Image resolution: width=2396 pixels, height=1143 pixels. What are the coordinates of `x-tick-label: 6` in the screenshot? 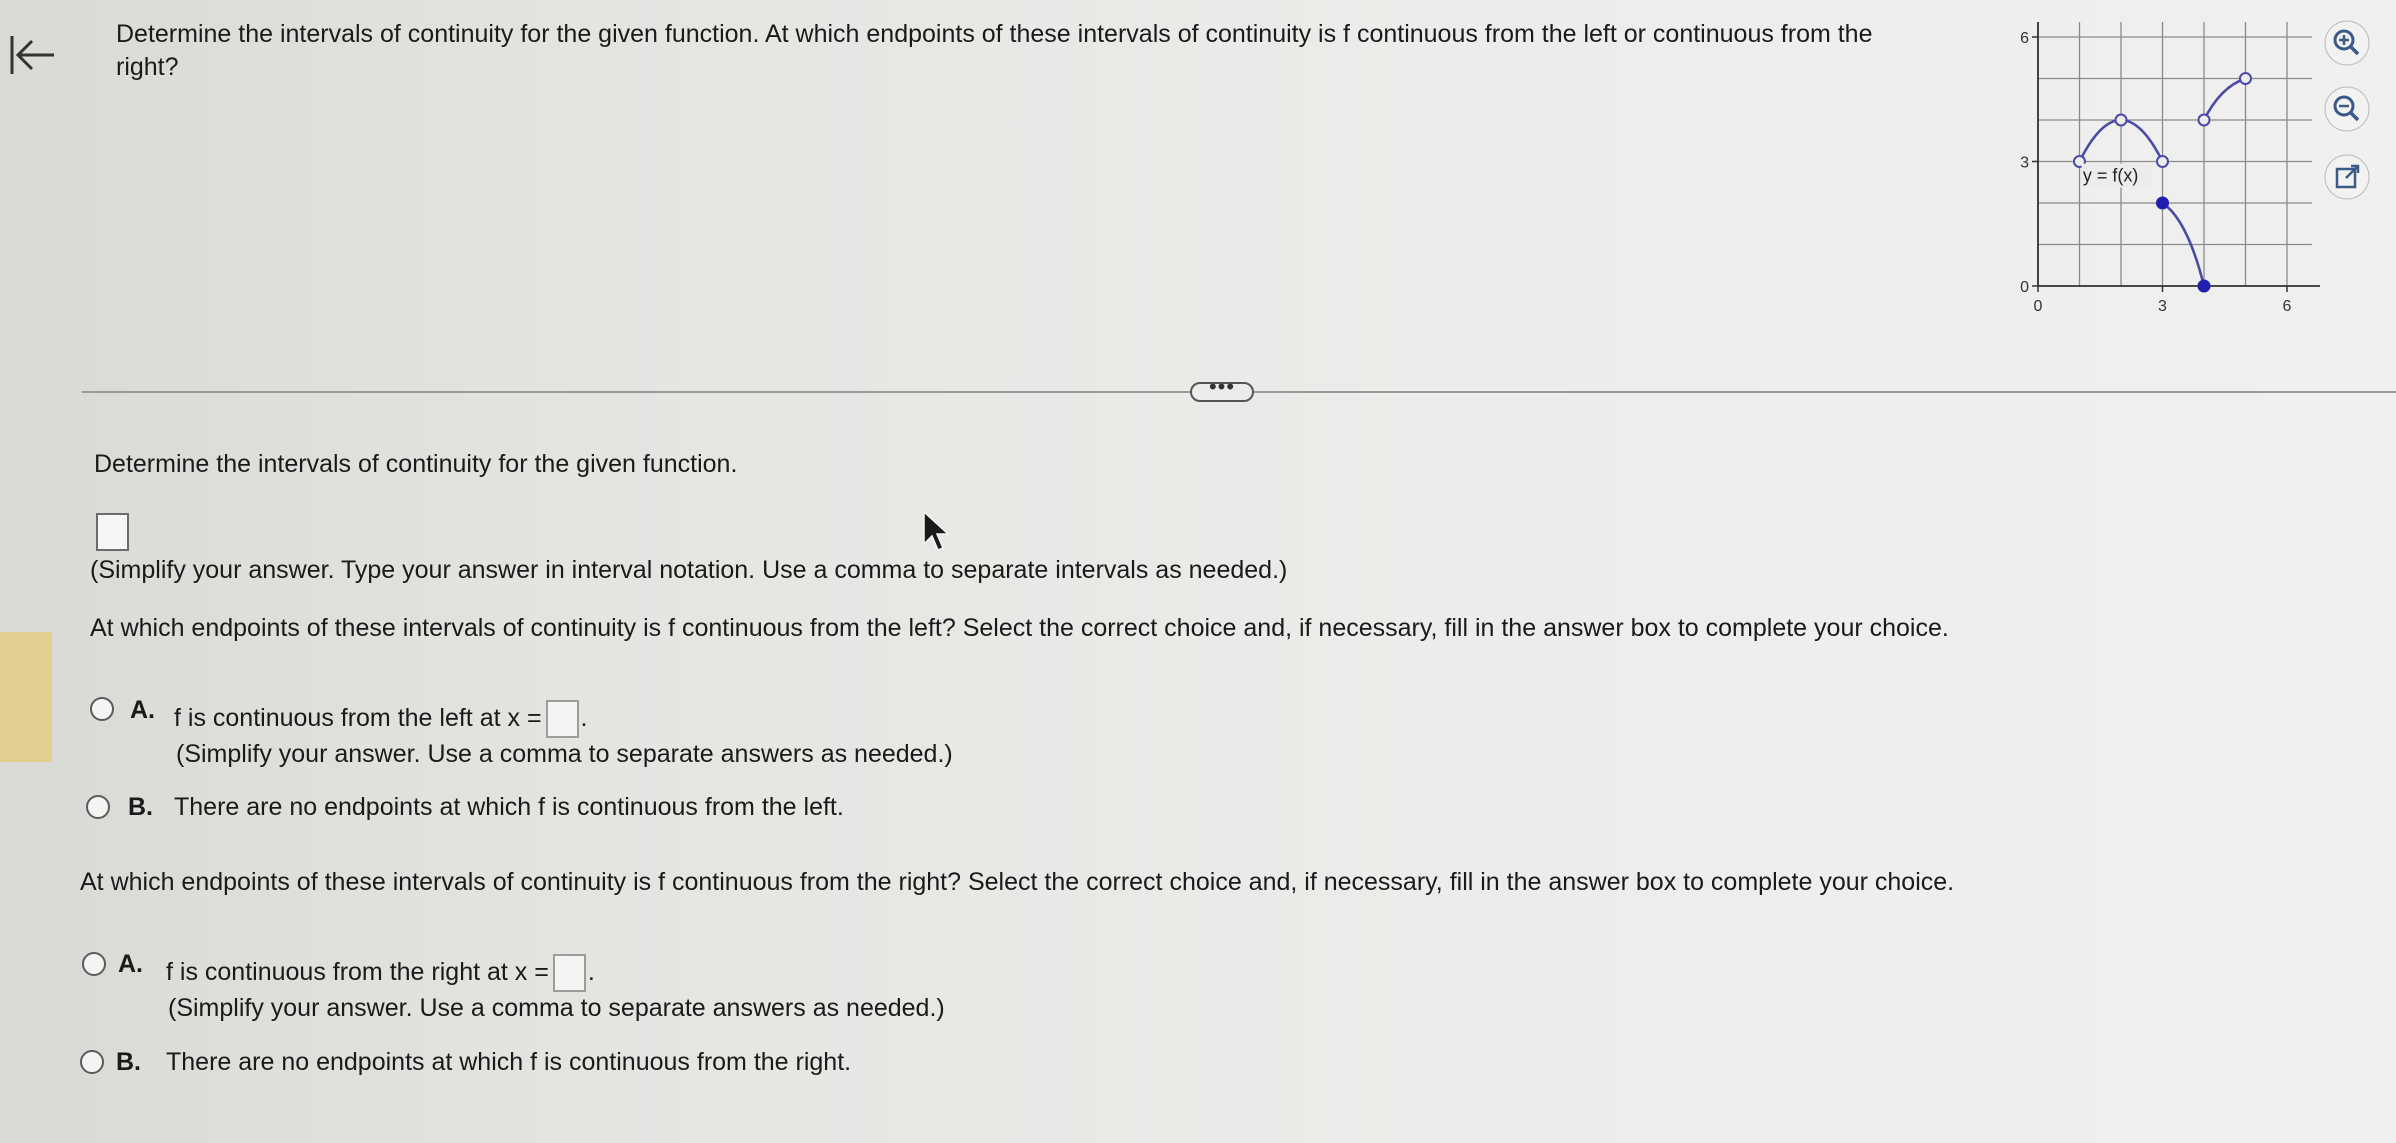 It's located at (2287, 306).